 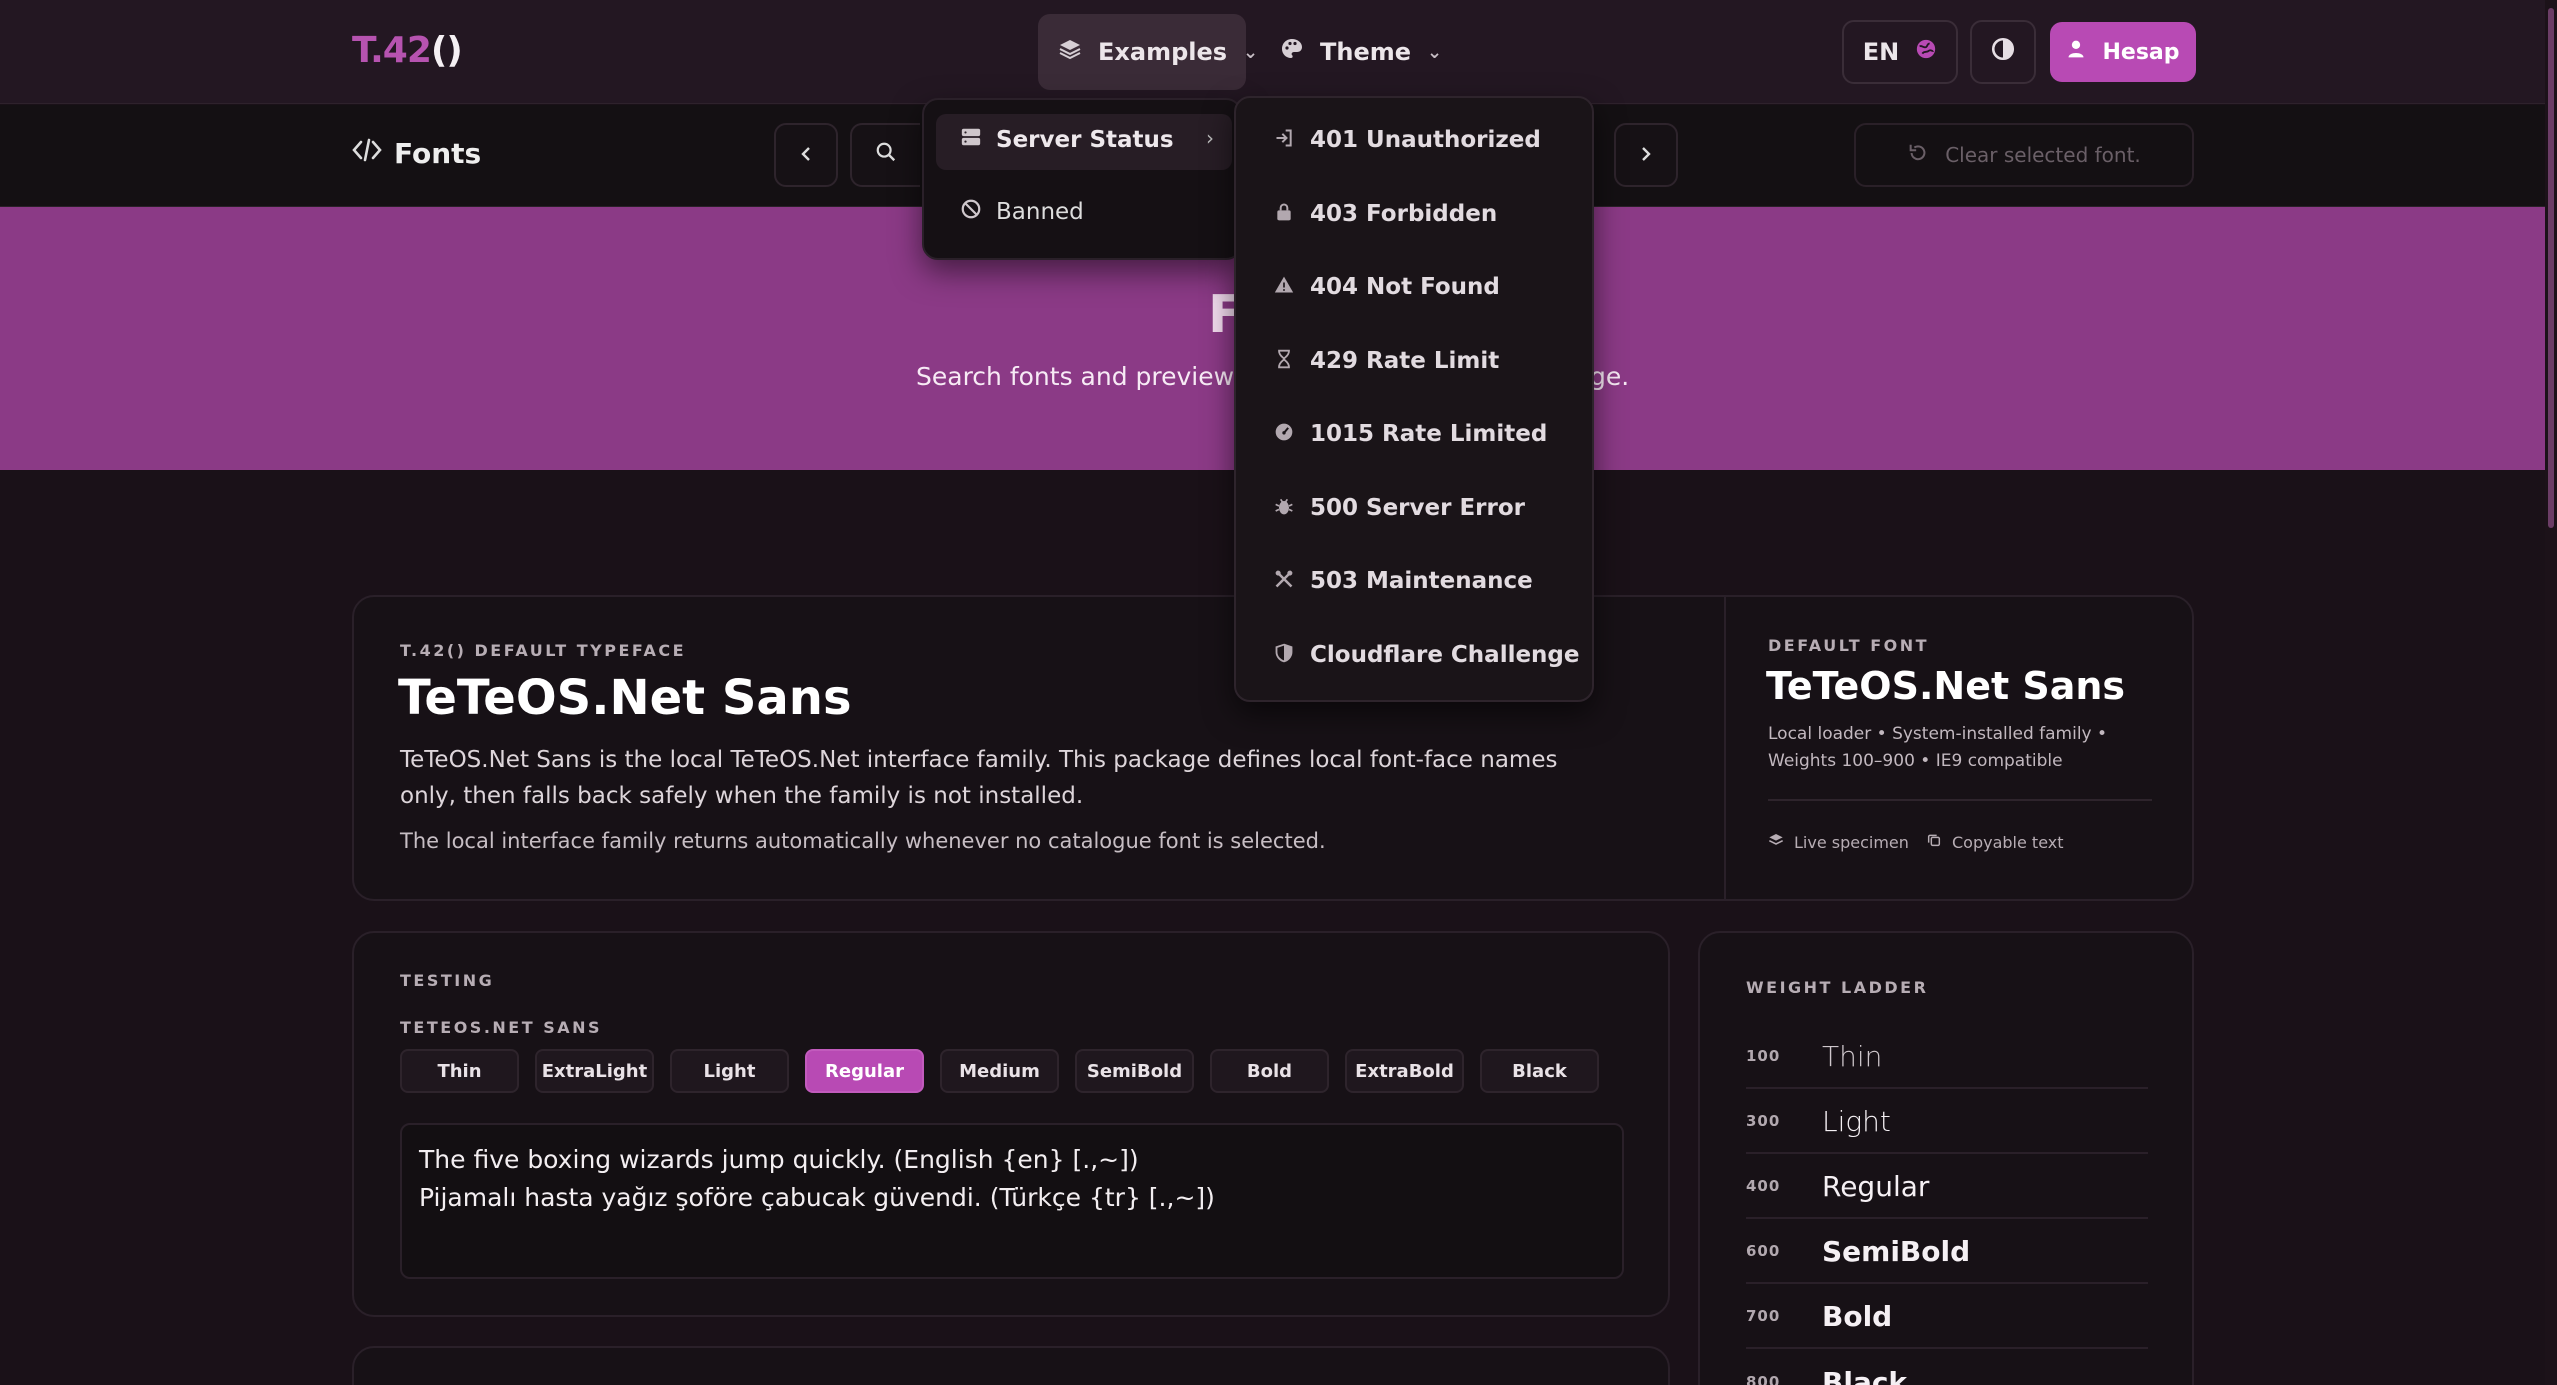 I want to click on testing-font-label: TETEOS.NET SANS, so click(x=501, y=1027).